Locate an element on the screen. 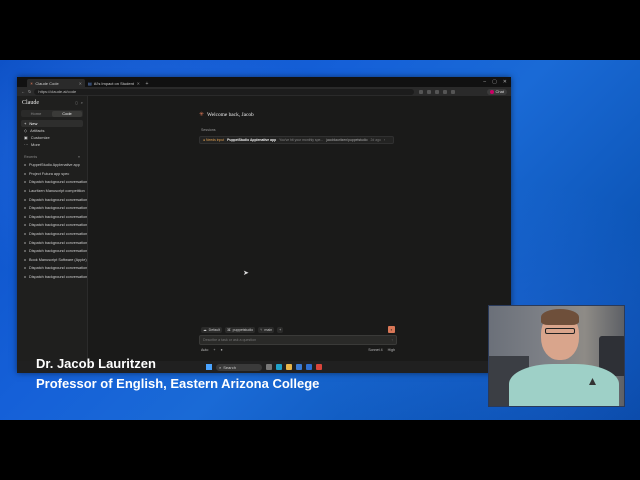 The width and height of the screenshot is (640, 480). sidebar-toggle-icon: ▯ is located at coordinates (77, 102).